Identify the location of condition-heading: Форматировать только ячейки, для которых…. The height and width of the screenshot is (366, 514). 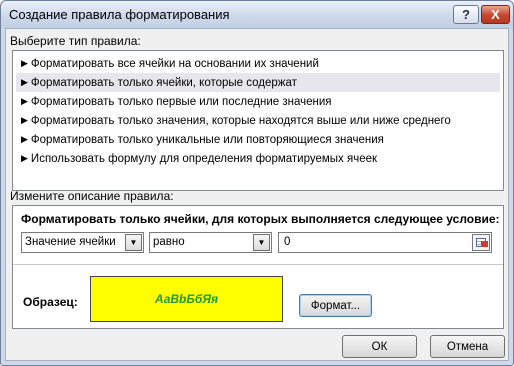
(260, 219).